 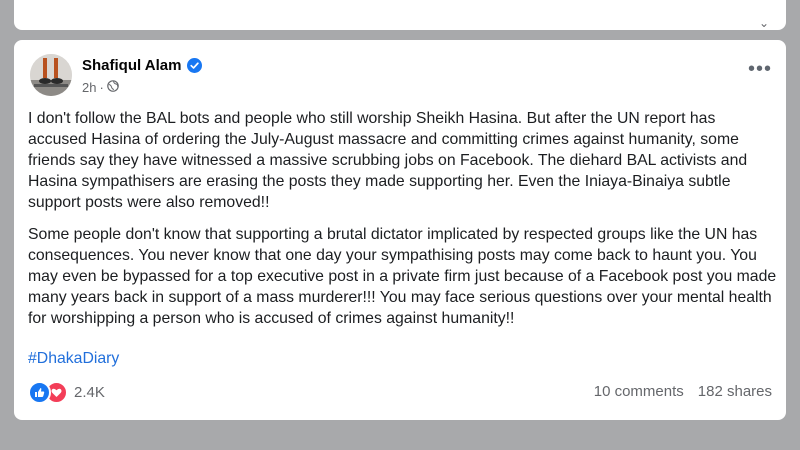 I want to click on like-reaction-icon, so click(x=39, y=392).